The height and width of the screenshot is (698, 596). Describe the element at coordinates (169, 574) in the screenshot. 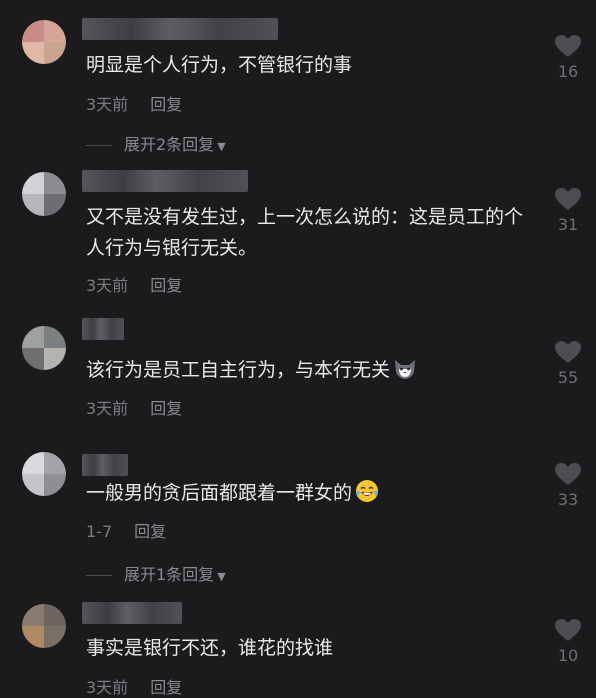

I see `expand-replies-label: 展开1条回复` at that location.